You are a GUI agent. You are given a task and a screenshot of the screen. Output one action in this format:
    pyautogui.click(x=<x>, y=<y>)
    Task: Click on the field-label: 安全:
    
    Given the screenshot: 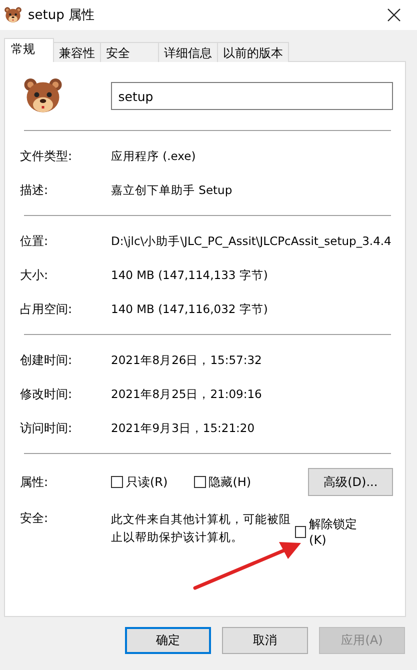 What is the action you would take?
    pyautogui.click(x=35, y=518)
    